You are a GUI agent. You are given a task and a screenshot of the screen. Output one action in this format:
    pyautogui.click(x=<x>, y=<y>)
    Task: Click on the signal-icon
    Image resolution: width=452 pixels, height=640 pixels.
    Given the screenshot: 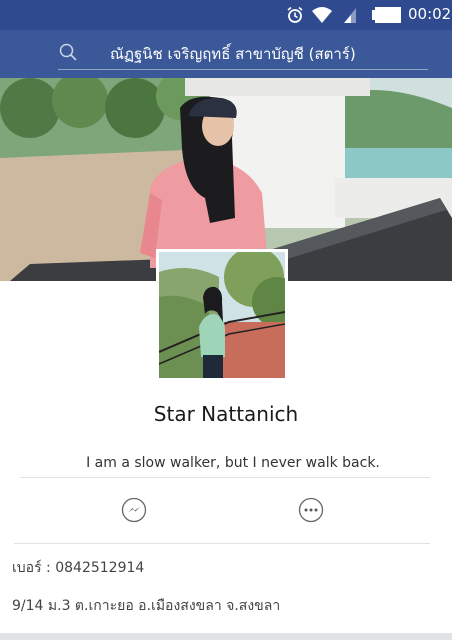 What is the action you would take?
    pyautogui.click(x=350, y=15)
    